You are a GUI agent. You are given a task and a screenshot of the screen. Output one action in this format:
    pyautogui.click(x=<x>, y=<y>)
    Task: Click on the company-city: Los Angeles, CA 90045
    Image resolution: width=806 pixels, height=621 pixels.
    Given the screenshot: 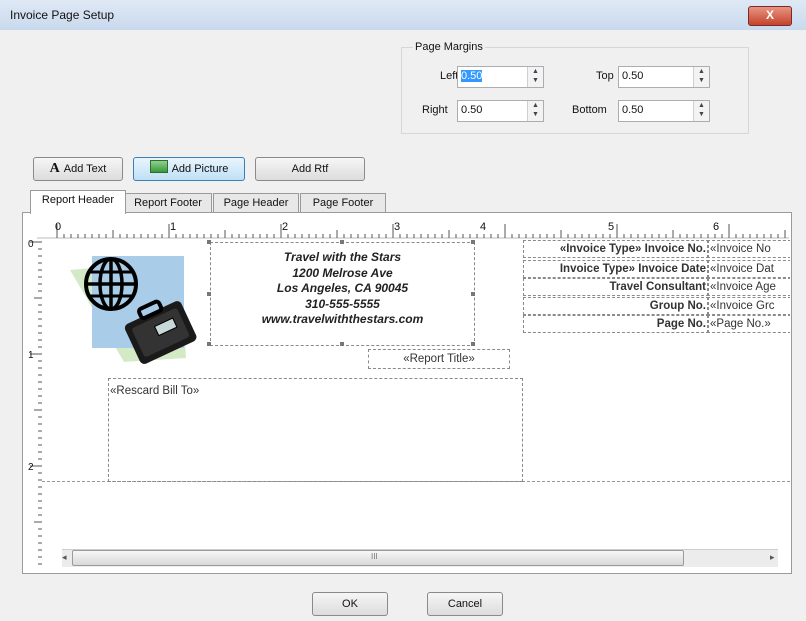 What is the action you would take?
    pyautogui.click(x=342, y=288)
    